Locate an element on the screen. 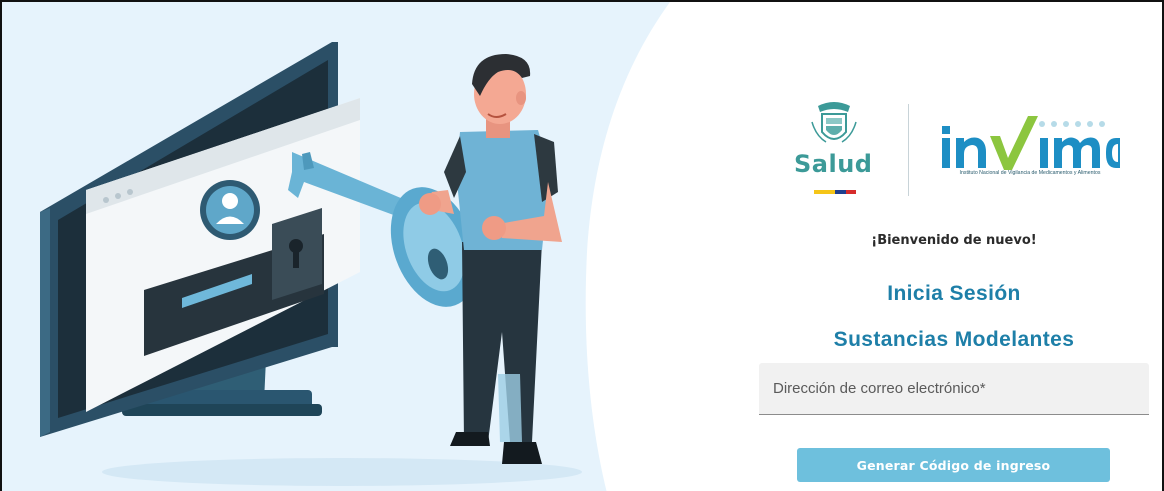 The height and width of the screenshot is (491, 1164). login-subtitle: Sustancias Modelantes is located at coordinates (954, 339).